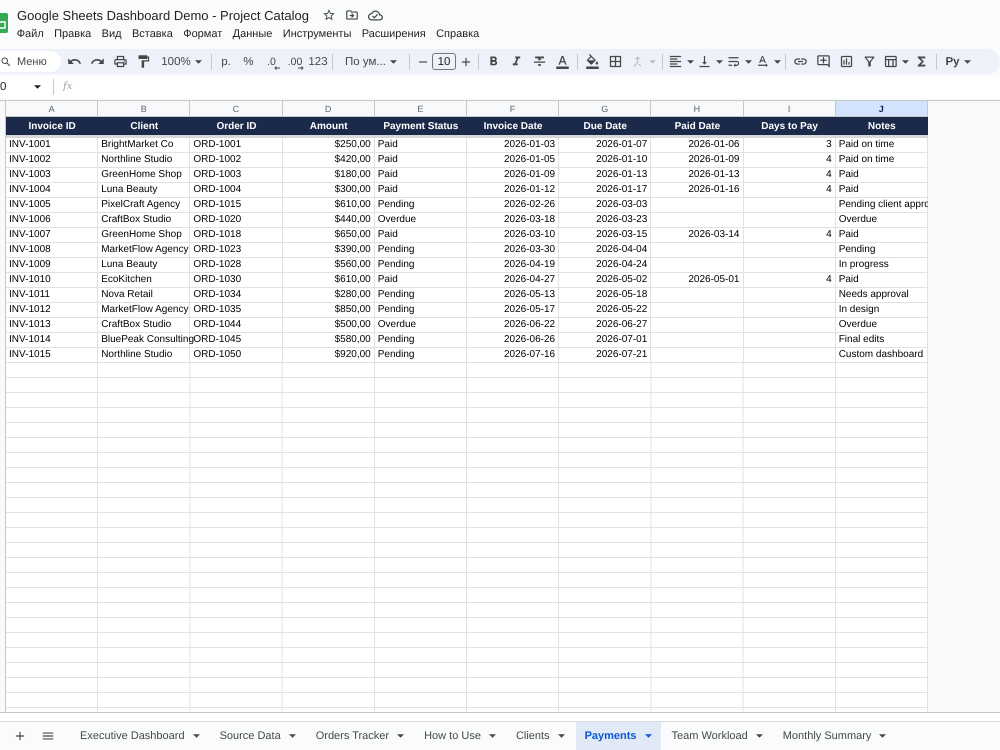 The height and width of the screenshot is (750, 1000). What do you see at coordinates (144, 190) in the screenshot?
I see `table-cell: Luna Beauty` at bounding box center [144, 190].